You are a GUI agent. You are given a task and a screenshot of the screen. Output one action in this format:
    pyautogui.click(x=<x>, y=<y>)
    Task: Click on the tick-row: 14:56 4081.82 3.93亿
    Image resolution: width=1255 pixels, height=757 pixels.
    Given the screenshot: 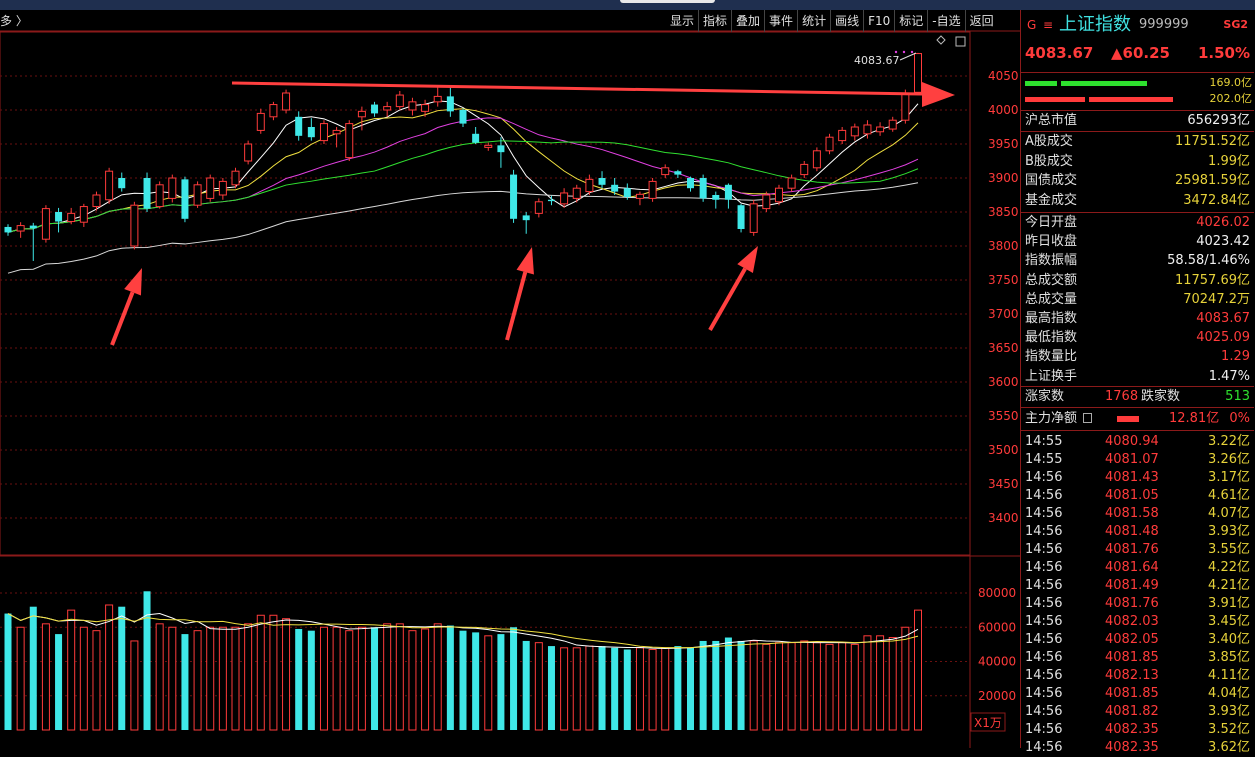 What is the action you would take?
    pyautogui.click(x=1137, y=712)
    